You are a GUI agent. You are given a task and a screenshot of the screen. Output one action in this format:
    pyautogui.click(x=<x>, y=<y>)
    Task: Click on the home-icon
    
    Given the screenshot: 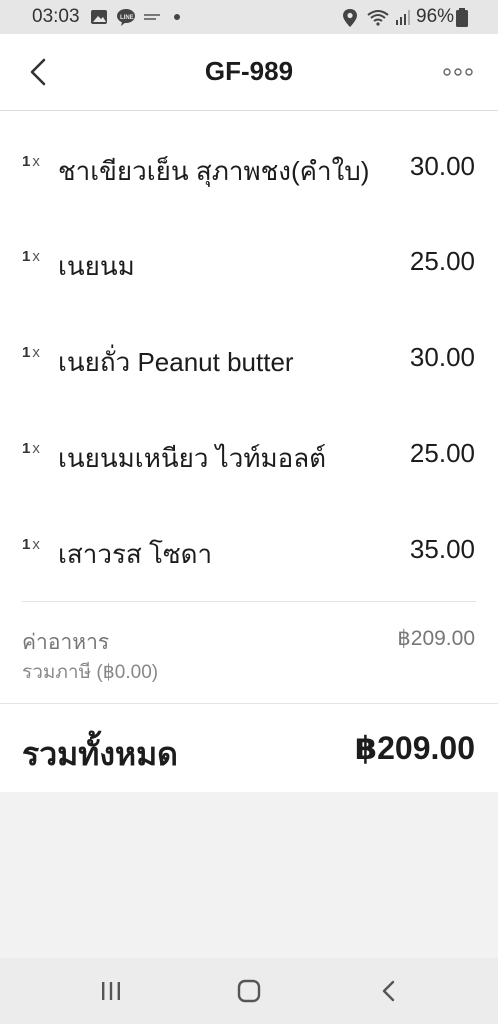 What is the action you would take?
    pyautogui.click(x=249, y=991)
    